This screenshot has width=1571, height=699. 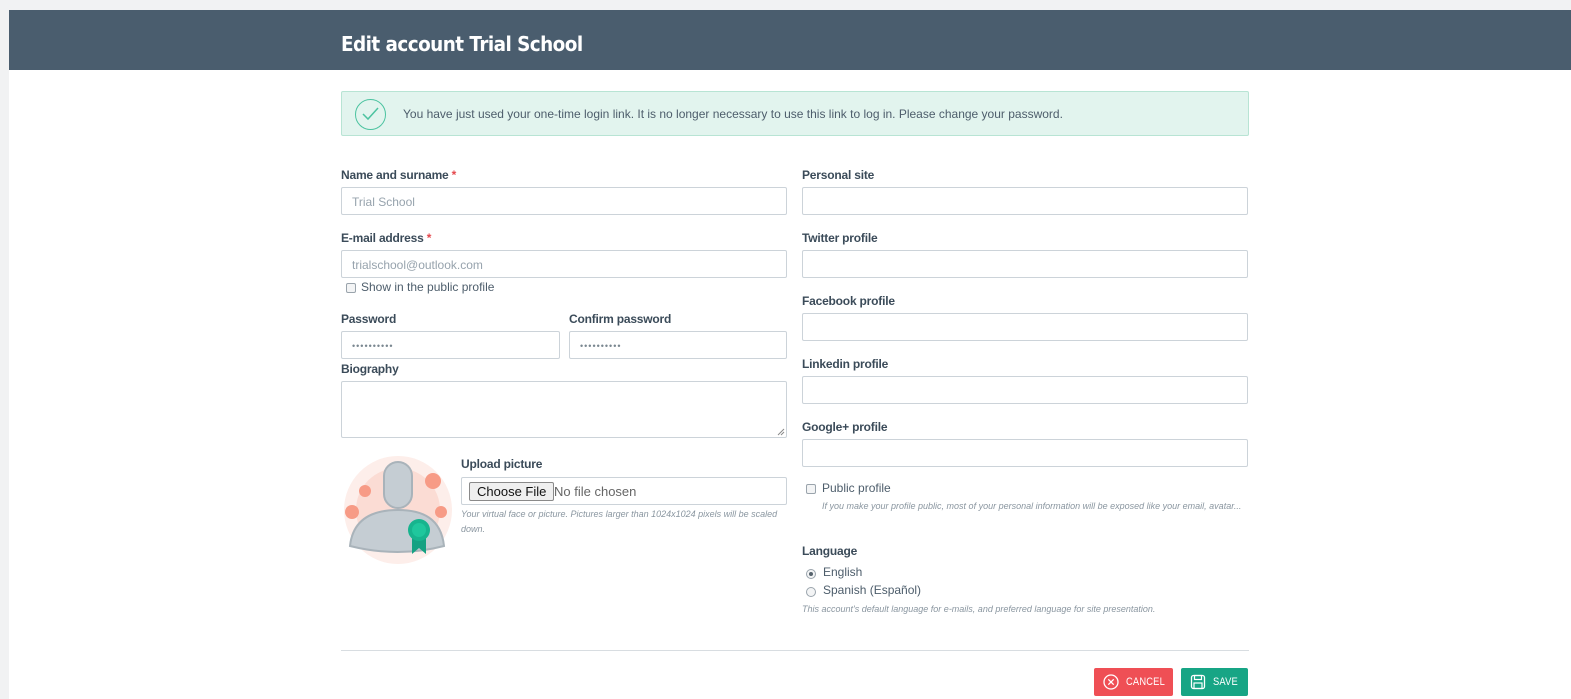 I want to click on cancel-button: CANCEL, so click(x=1133, y=682).